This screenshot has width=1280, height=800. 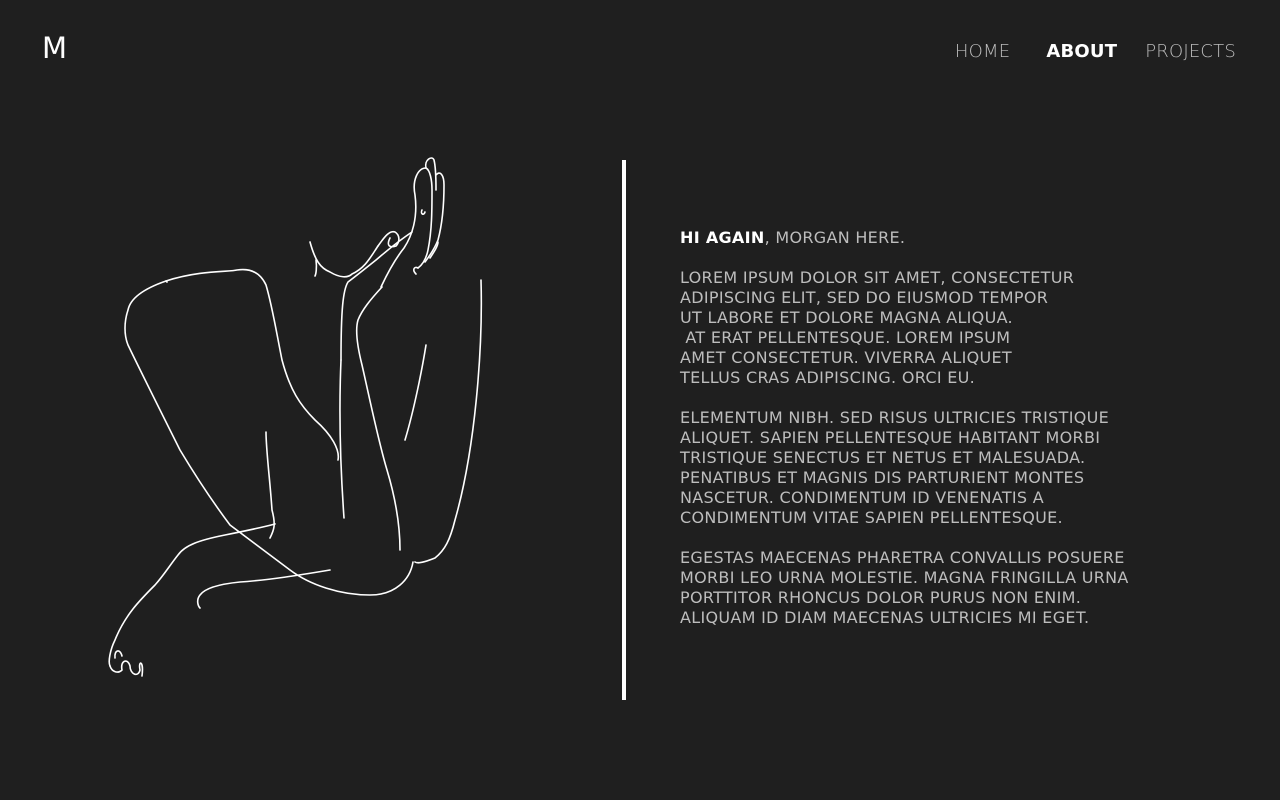 I want to click on paragraph-line: NASCETUR. CONDIMENTUM ID VENENATIS A, so click(x=862, y=497).